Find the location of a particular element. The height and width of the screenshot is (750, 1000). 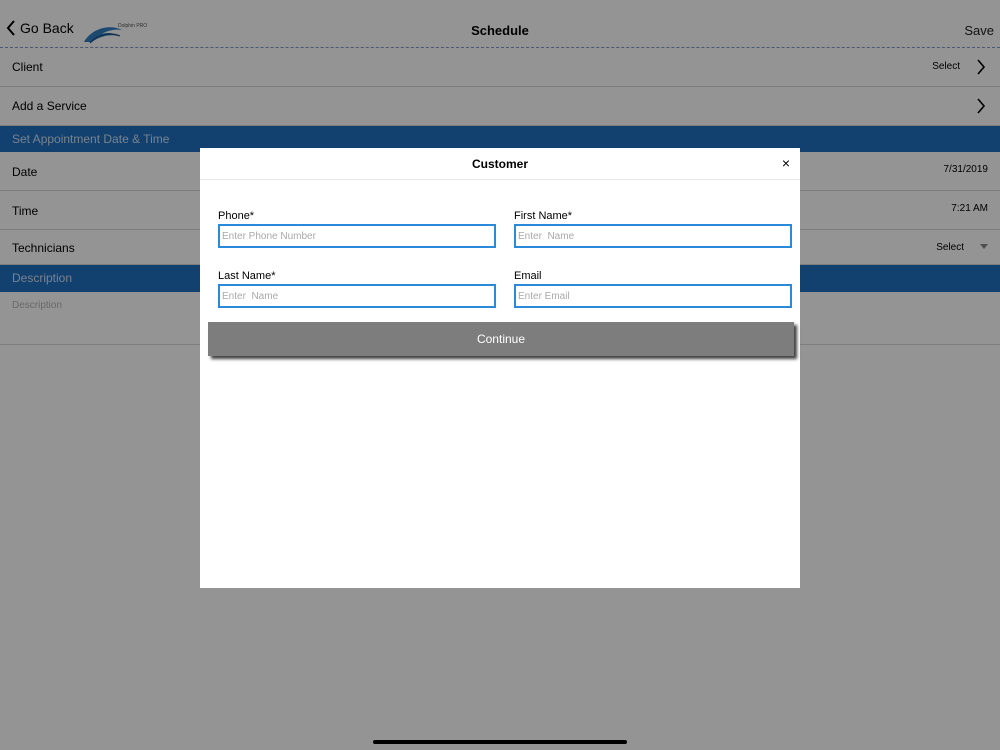

email-label: Email is located at coordinates (528, 276).